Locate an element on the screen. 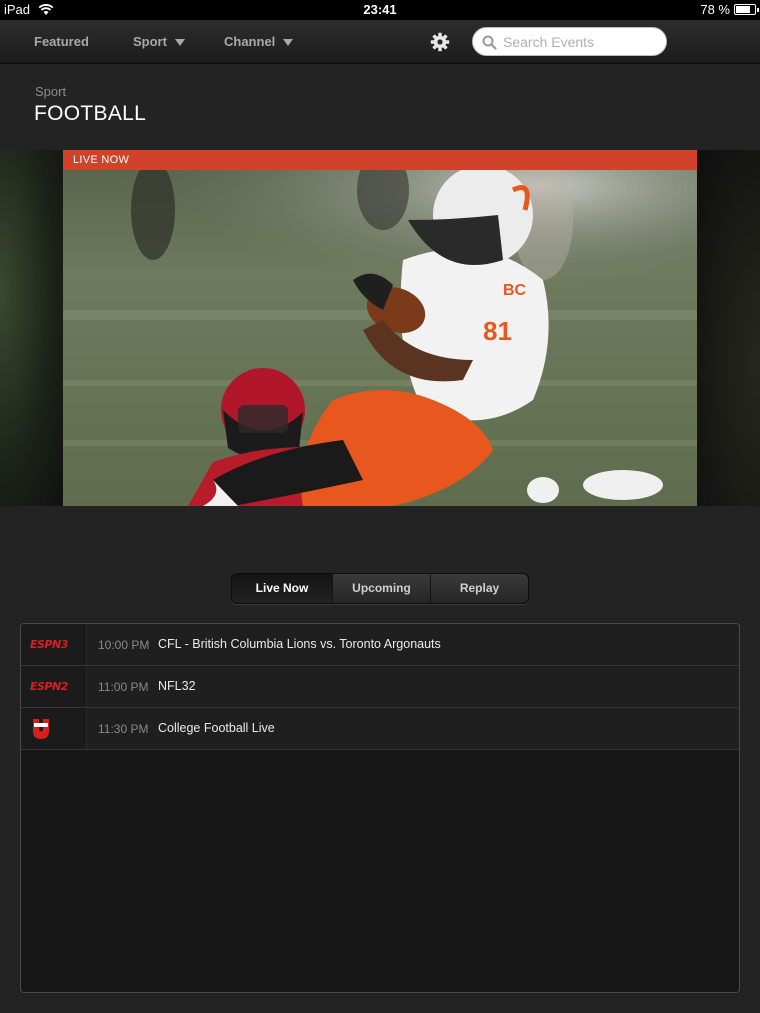  gear-icon is located at coordinates (440, 42).